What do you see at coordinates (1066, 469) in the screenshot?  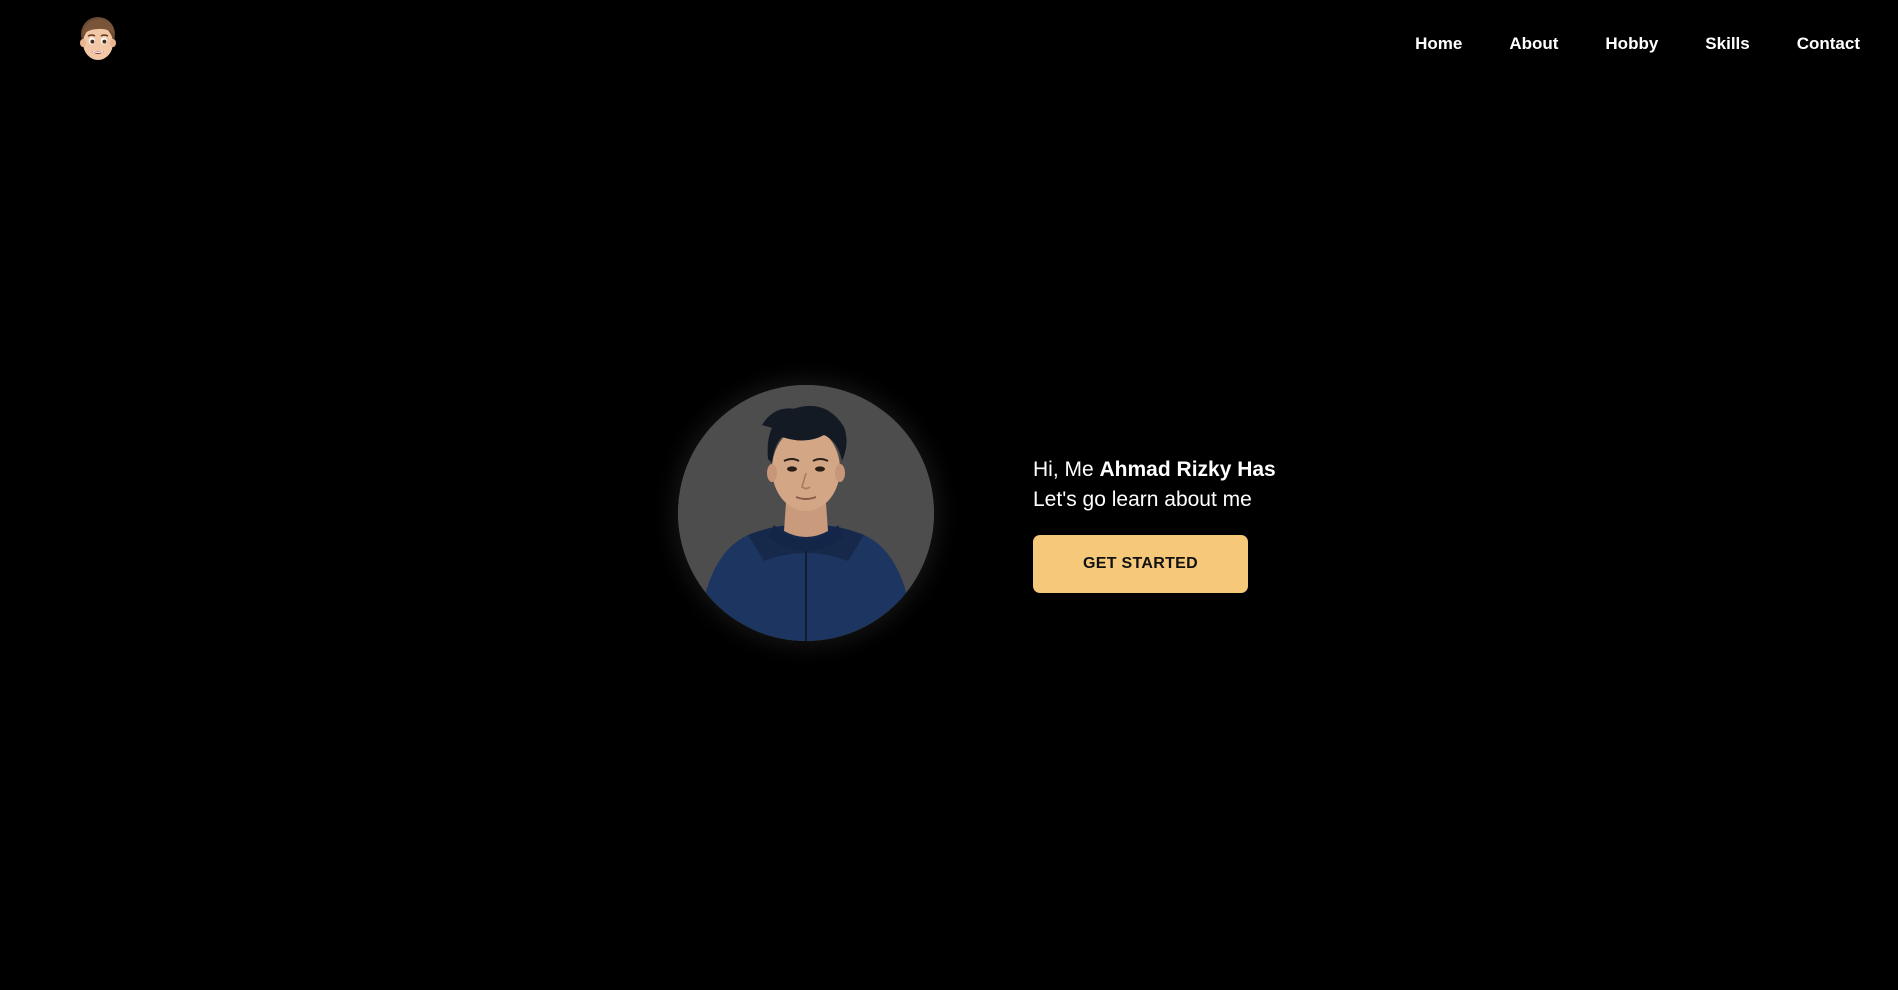 I see `greeting-prefix: Hi, Me` at bounding box center [1066, 469].